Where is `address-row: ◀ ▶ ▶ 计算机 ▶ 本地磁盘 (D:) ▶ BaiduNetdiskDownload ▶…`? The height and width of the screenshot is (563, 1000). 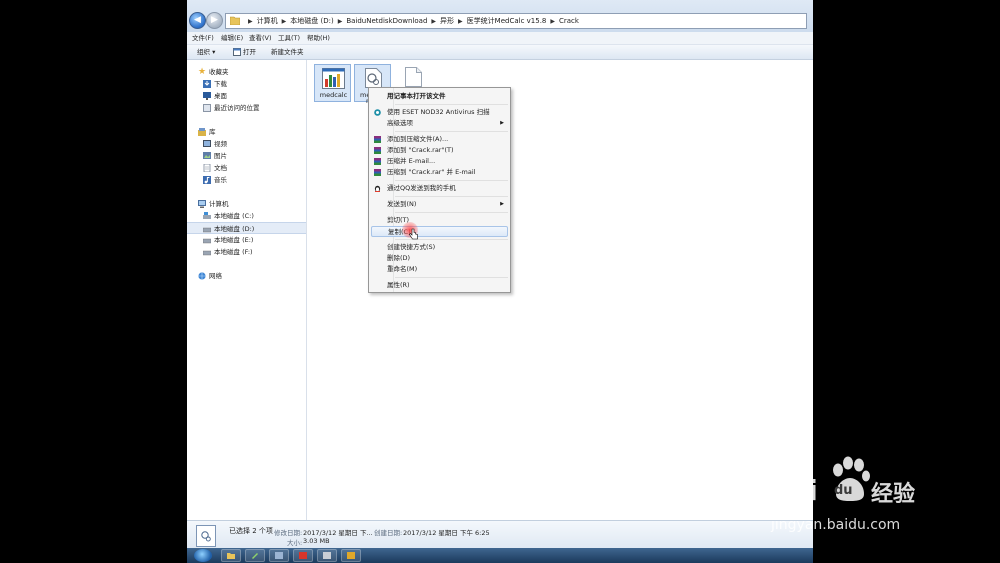 address-row: ◀ ▶ ▶ 计算机 ▶ 本地磁盘 (D:) ▶ BaiduNetdiskDownload ▶… is located at coordinates (500, 16).